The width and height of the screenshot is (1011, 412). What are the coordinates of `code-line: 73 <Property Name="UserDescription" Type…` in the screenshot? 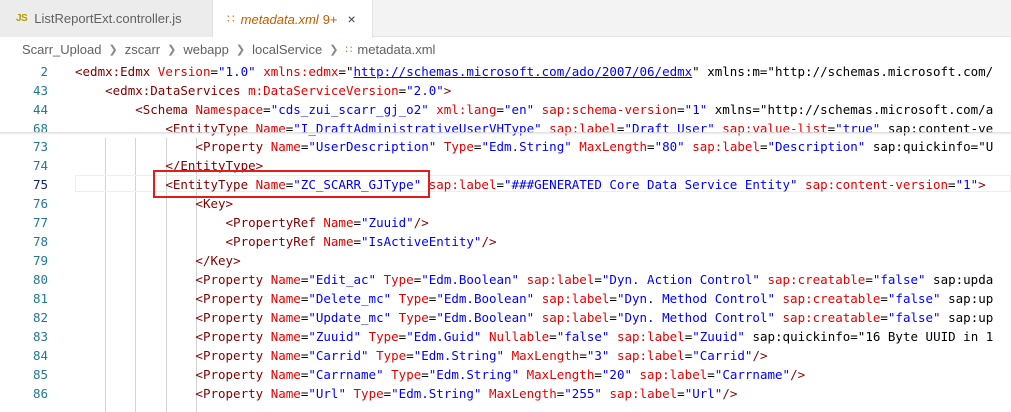 It's located at (505, 146).